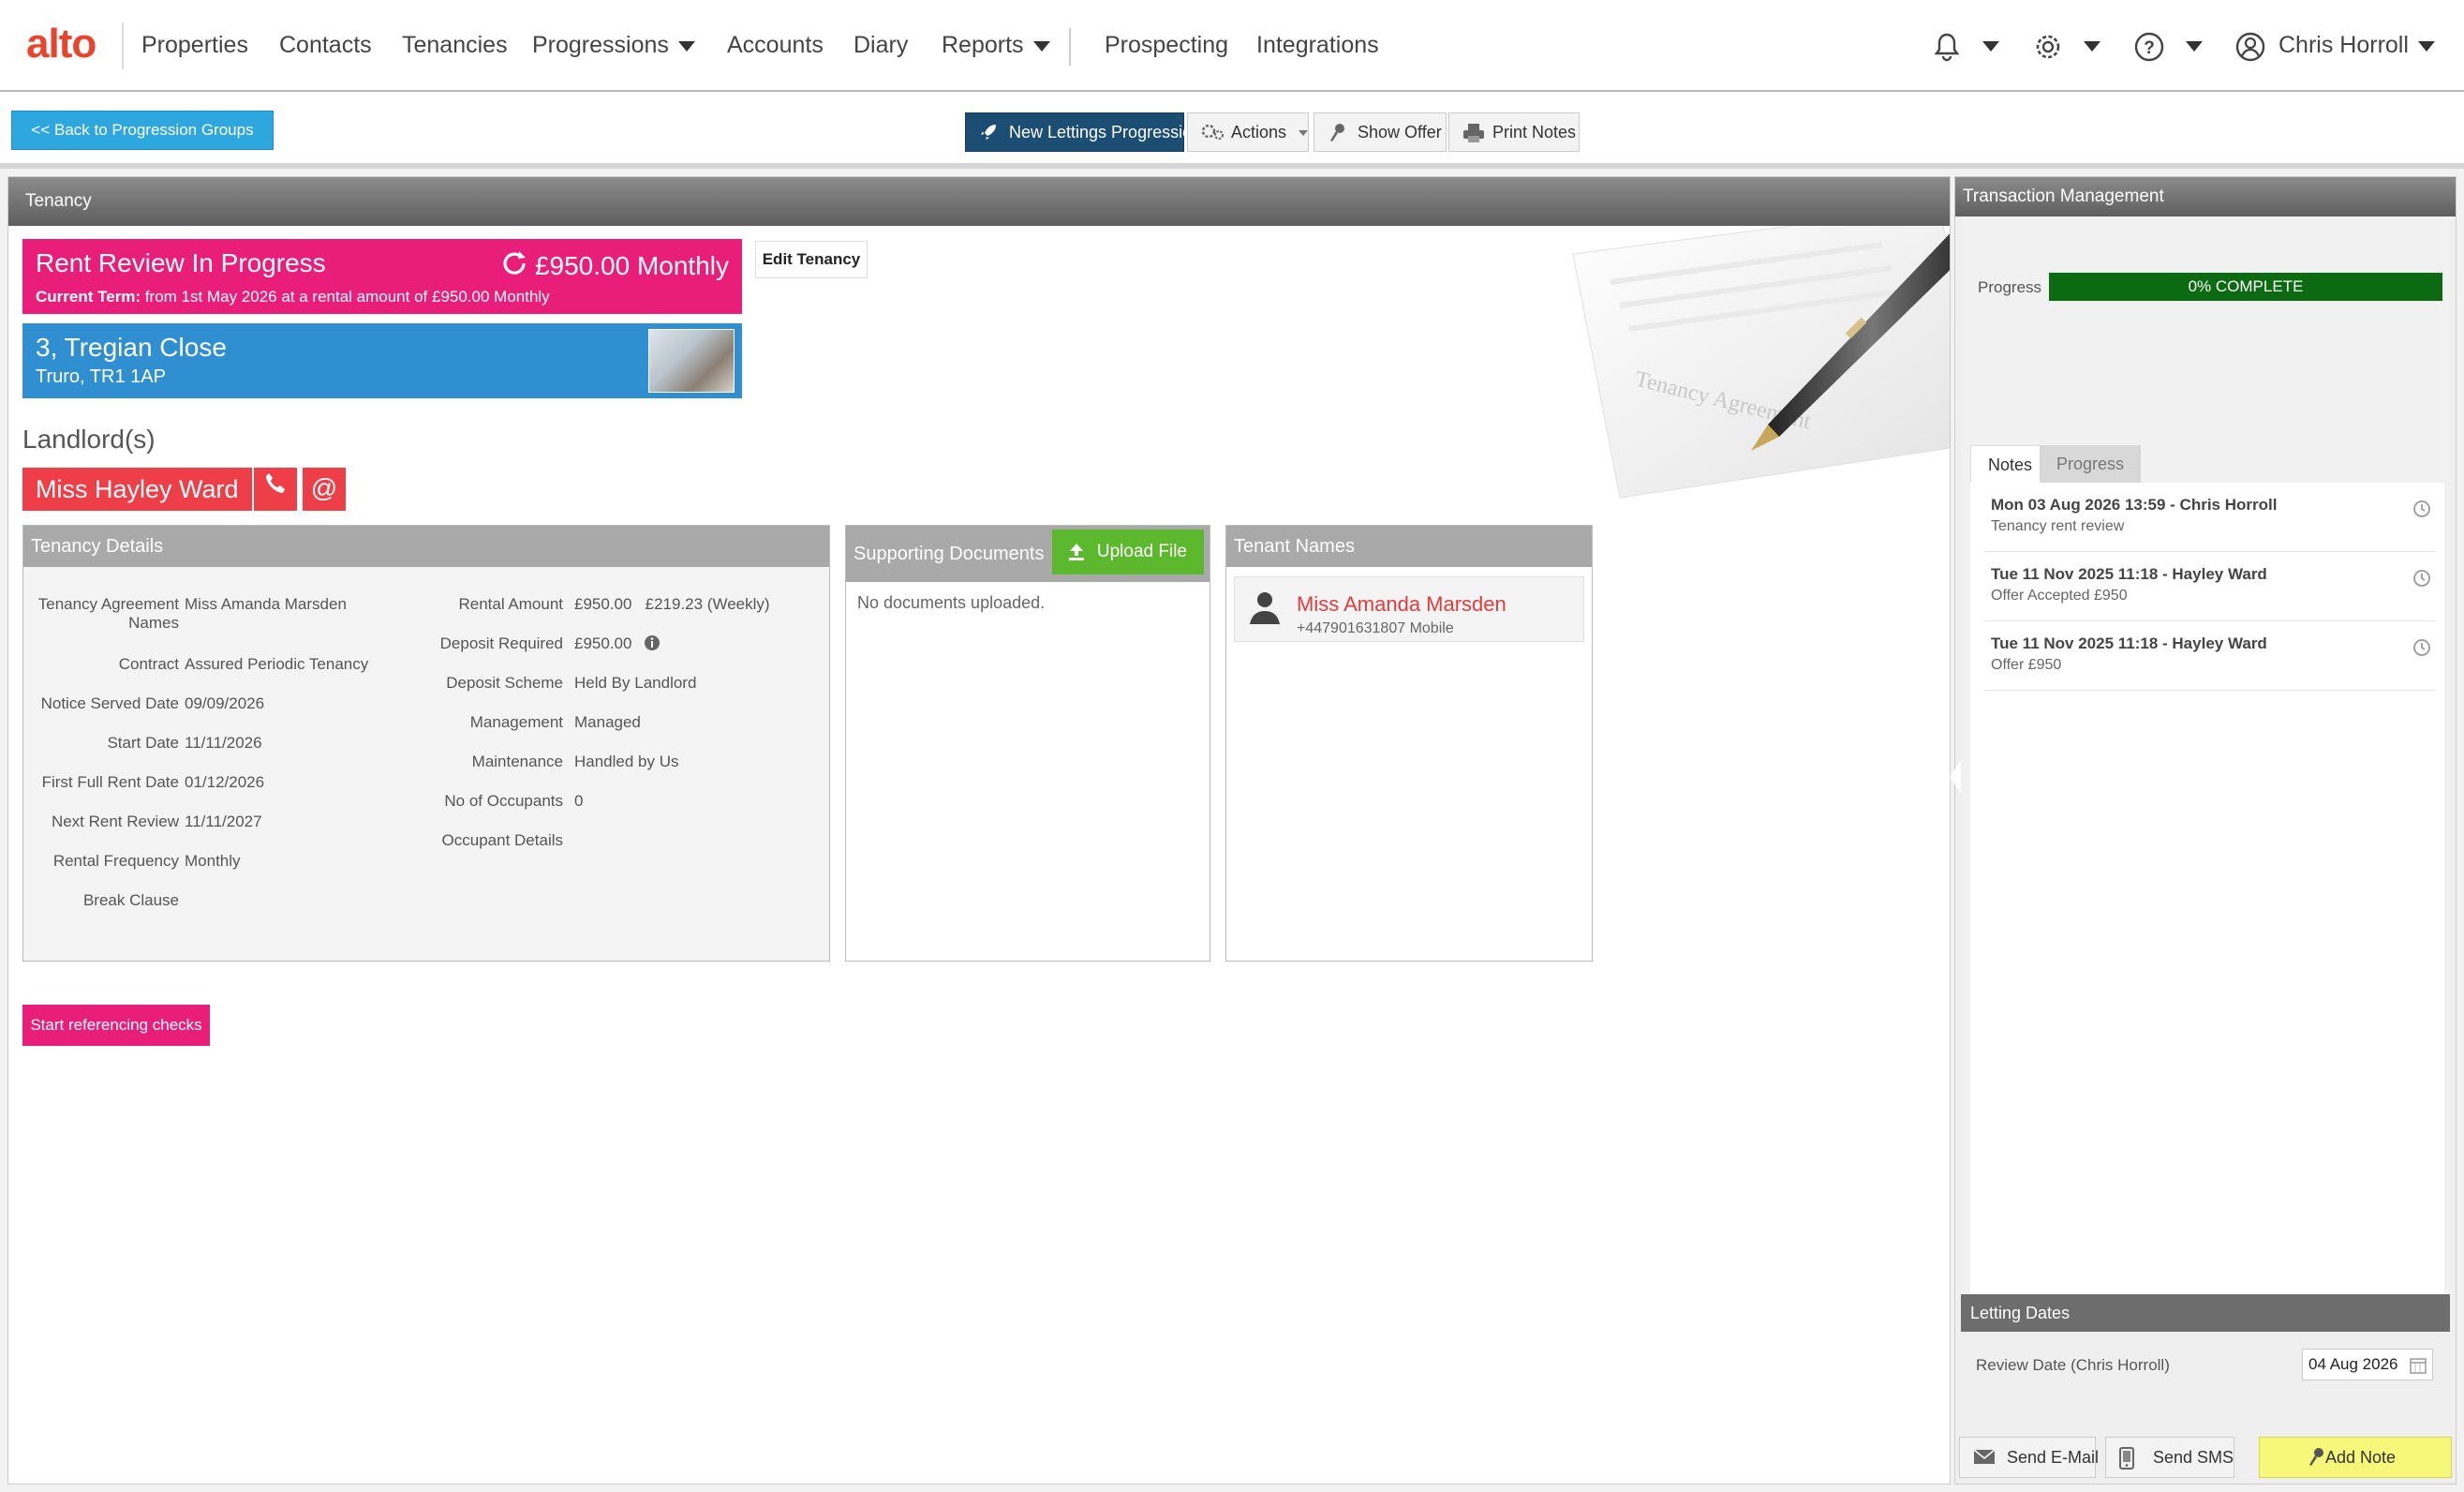 The image size is (2464, 1492). What do you see at coordinates (1265, 608) in the screenshot?
I see `person-icon` at bounding box center [1265, 608].